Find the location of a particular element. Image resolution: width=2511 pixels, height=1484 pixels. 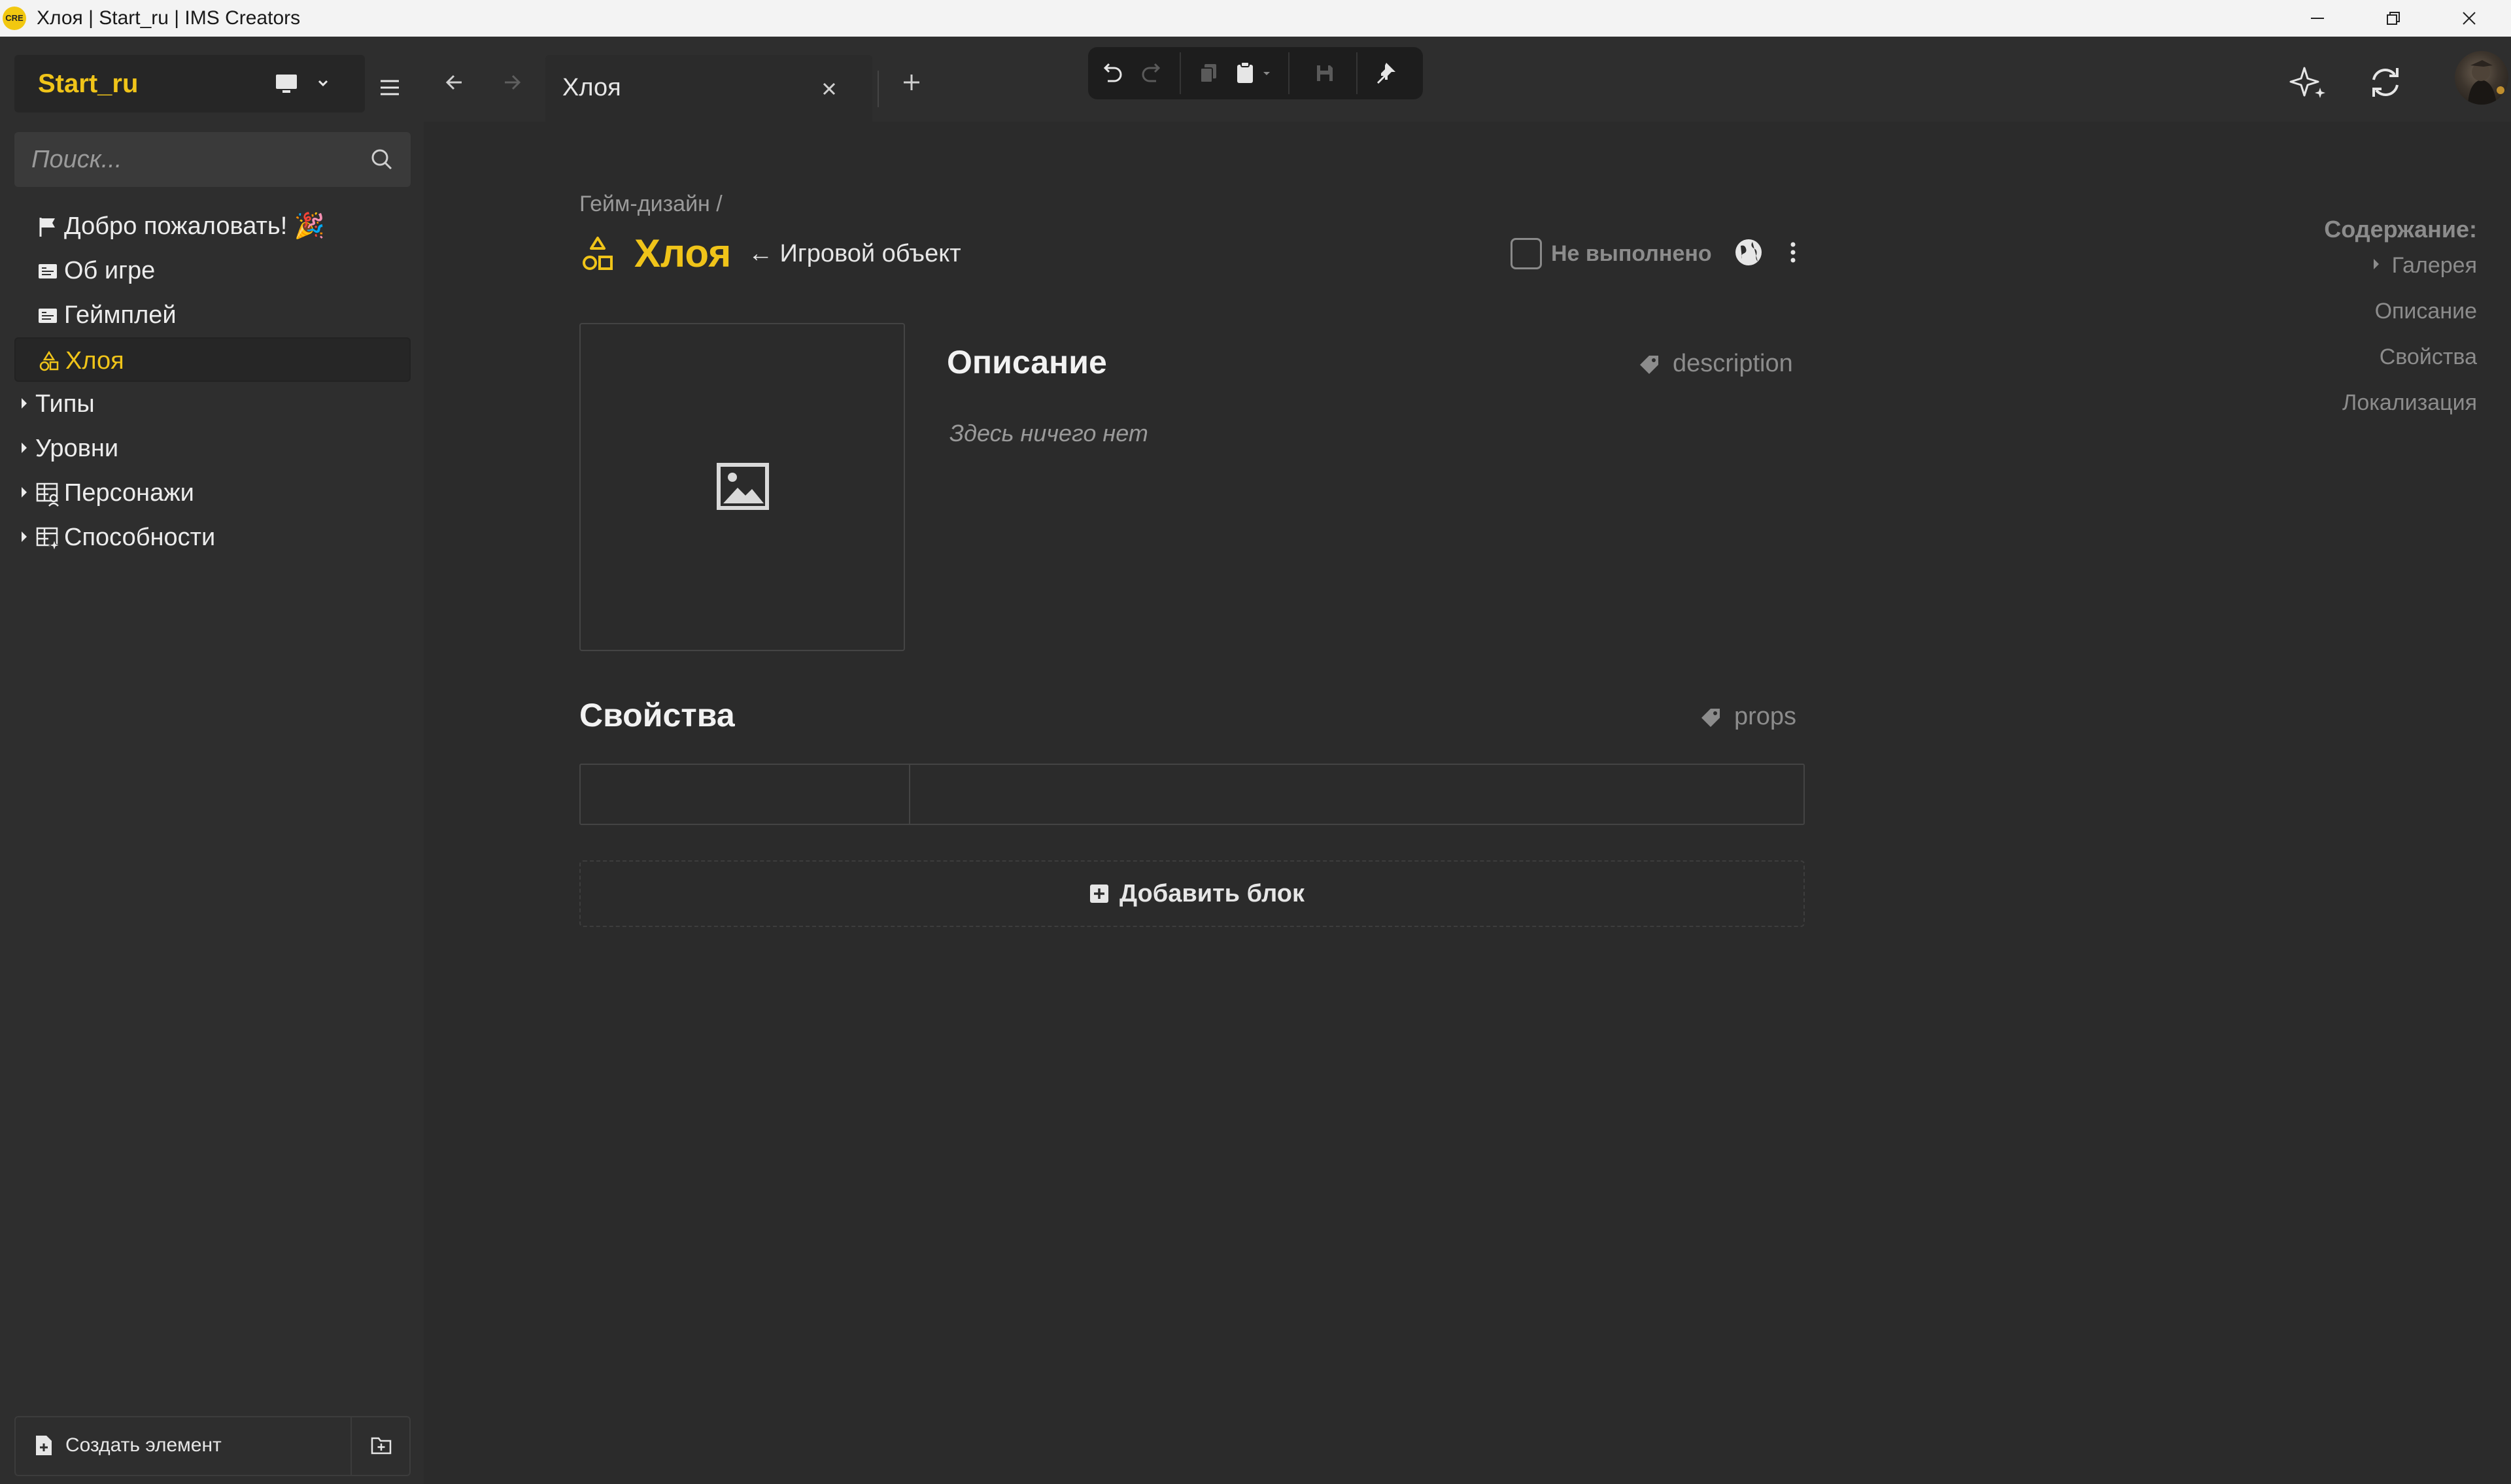

description-empty-text: Здесь ничего нет is located at coordinates (1048, 433).